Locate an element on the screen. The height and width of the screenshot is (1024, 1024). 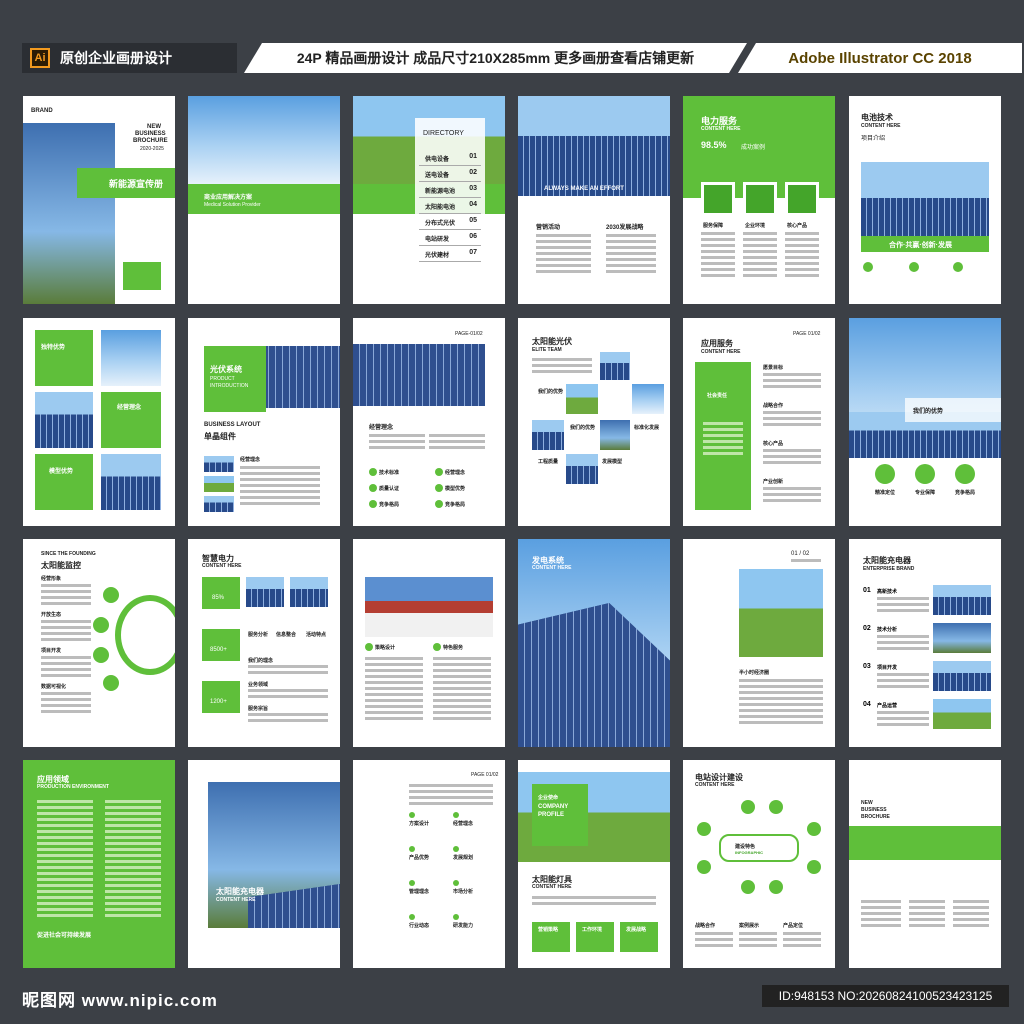
page21-c: 产品优势 is located at coordinates (419, 858).